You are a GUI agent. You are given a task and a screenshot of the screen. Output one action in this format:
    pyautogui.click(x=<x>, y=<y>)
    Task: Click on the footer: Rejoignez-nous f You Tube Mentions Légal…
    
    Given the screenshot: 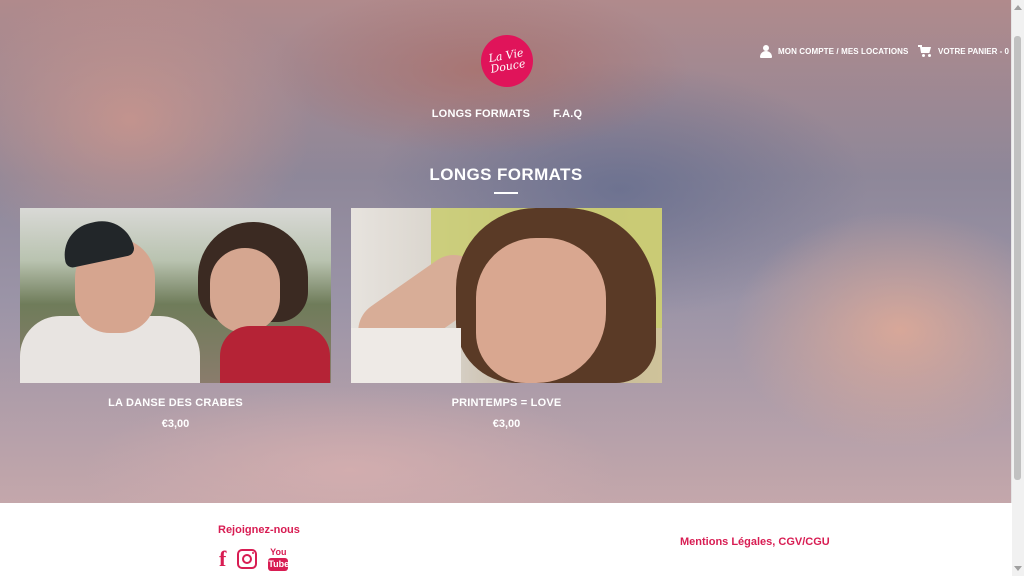 What is the action you would take?
    pyautogui.click(x=506, y=539)
    